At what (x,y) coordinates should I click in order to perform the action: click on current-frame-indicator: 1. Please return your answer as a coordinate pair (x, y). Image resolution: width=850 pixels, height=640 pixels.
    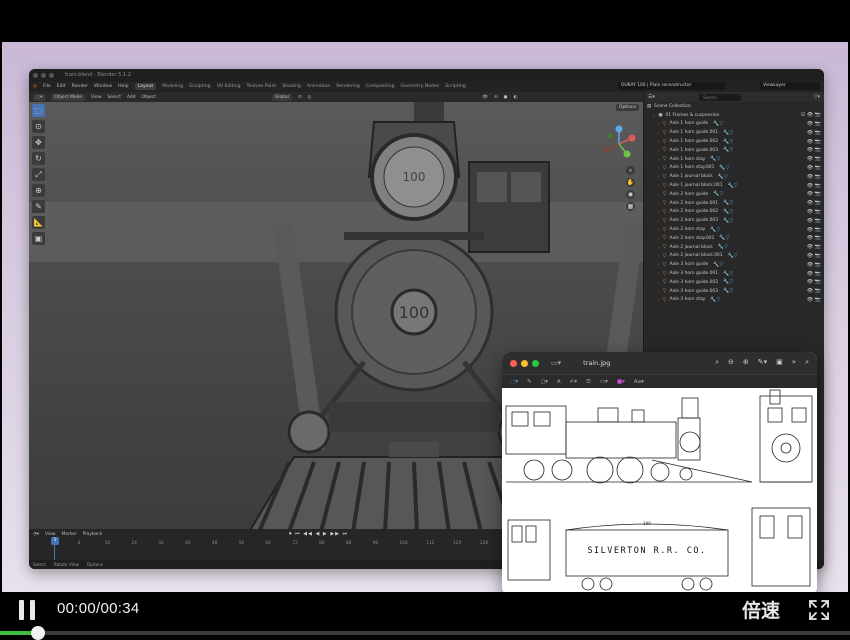
    Looking at the image, I should click on (55, 541).